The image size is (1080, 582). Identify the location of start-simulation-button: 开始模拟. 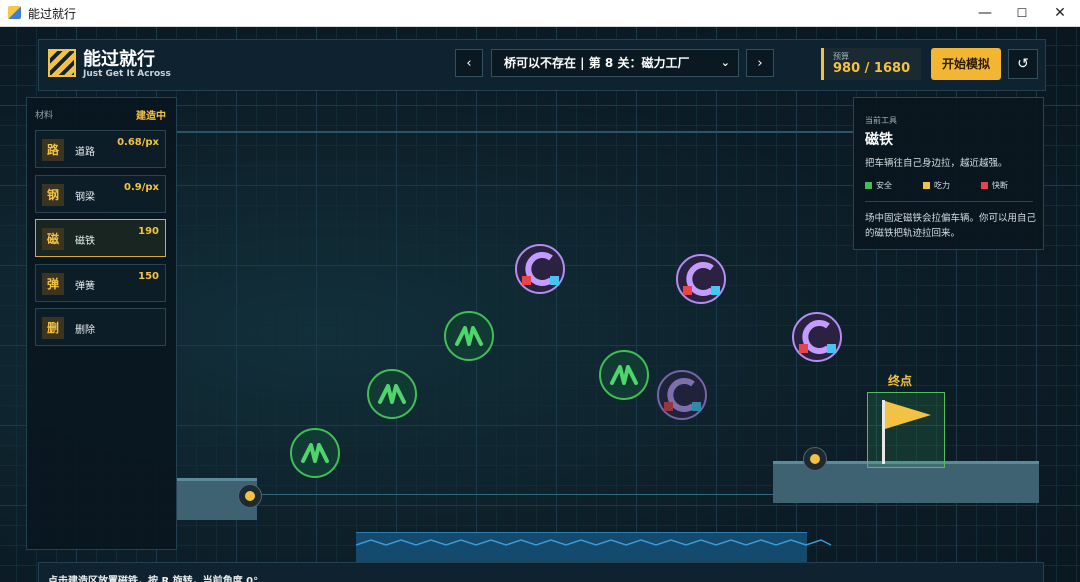
(966, 64).